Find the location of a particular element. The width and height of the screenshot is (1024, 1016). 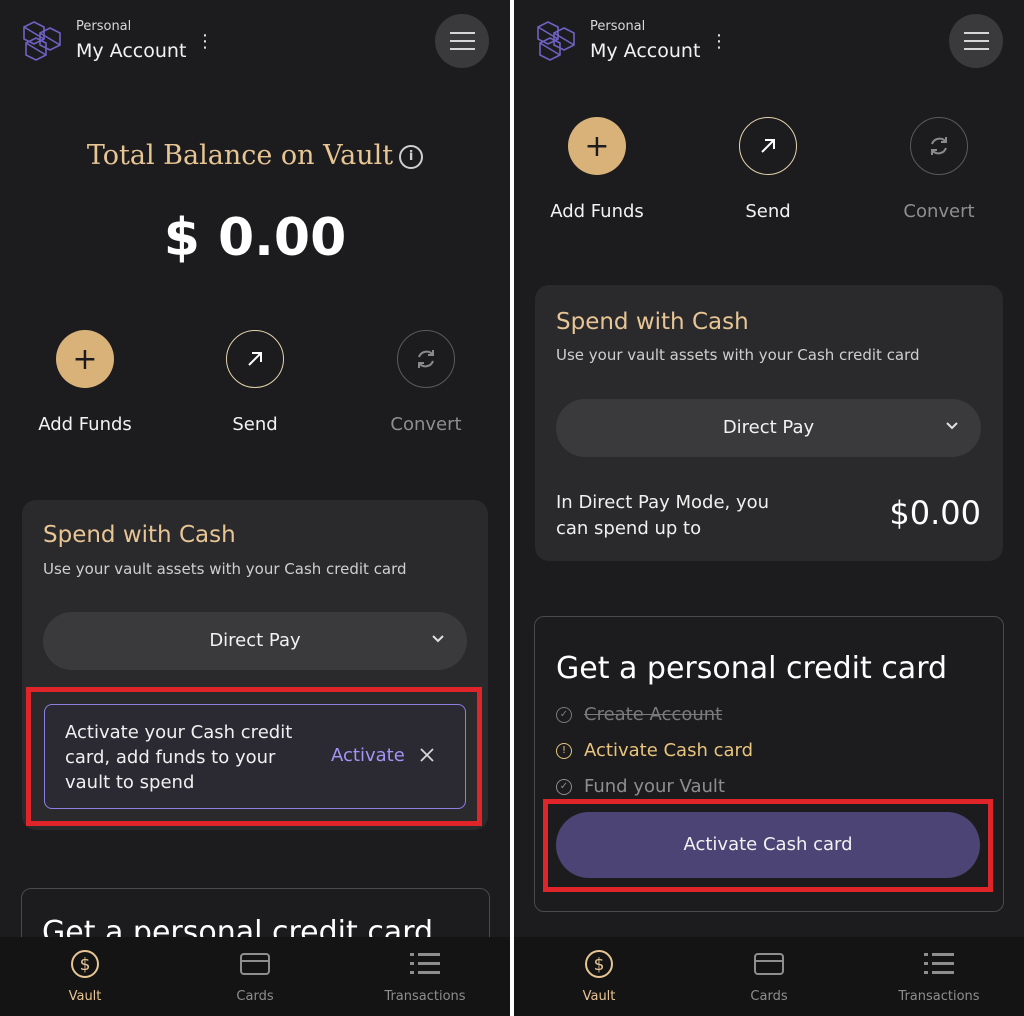

step-create-account: ✓ Create Account is located at coordinates (639, 714).